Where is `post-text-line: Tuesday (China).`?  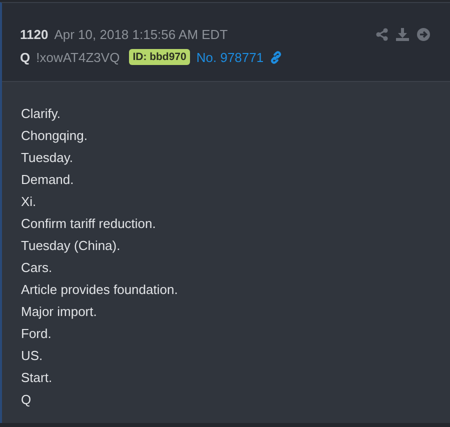 post-text-line: Tuesday (China). is located at coordinates (71, 246).